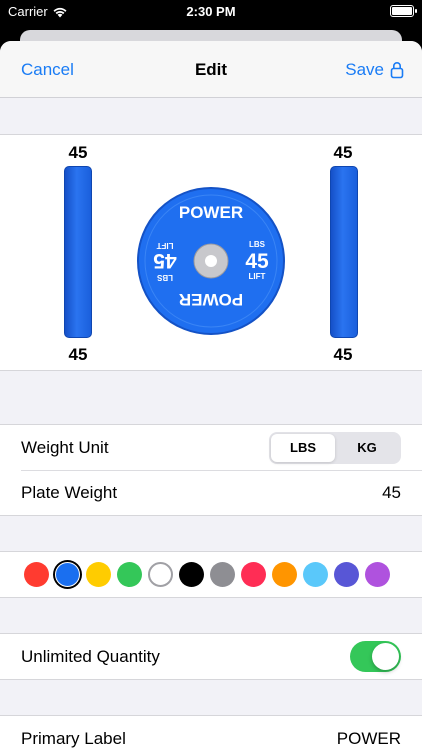  What do you see at coordinates (78, 252) in the screenshot?
I see `left-plate-side-view` at bounding box center [78, 252].